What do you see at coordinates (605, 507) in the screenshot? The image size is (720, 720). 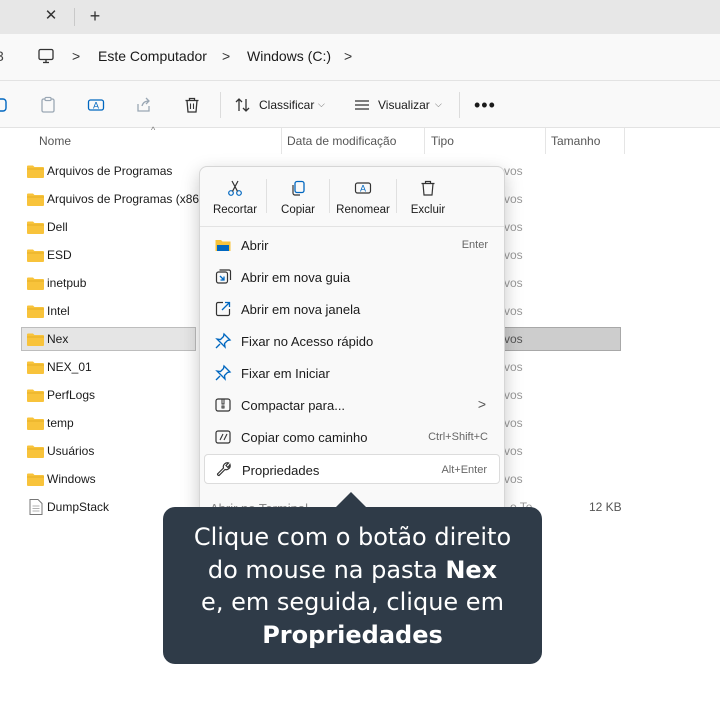 I see `file-row-size: 12 KB` at bounding box center [605, 507].